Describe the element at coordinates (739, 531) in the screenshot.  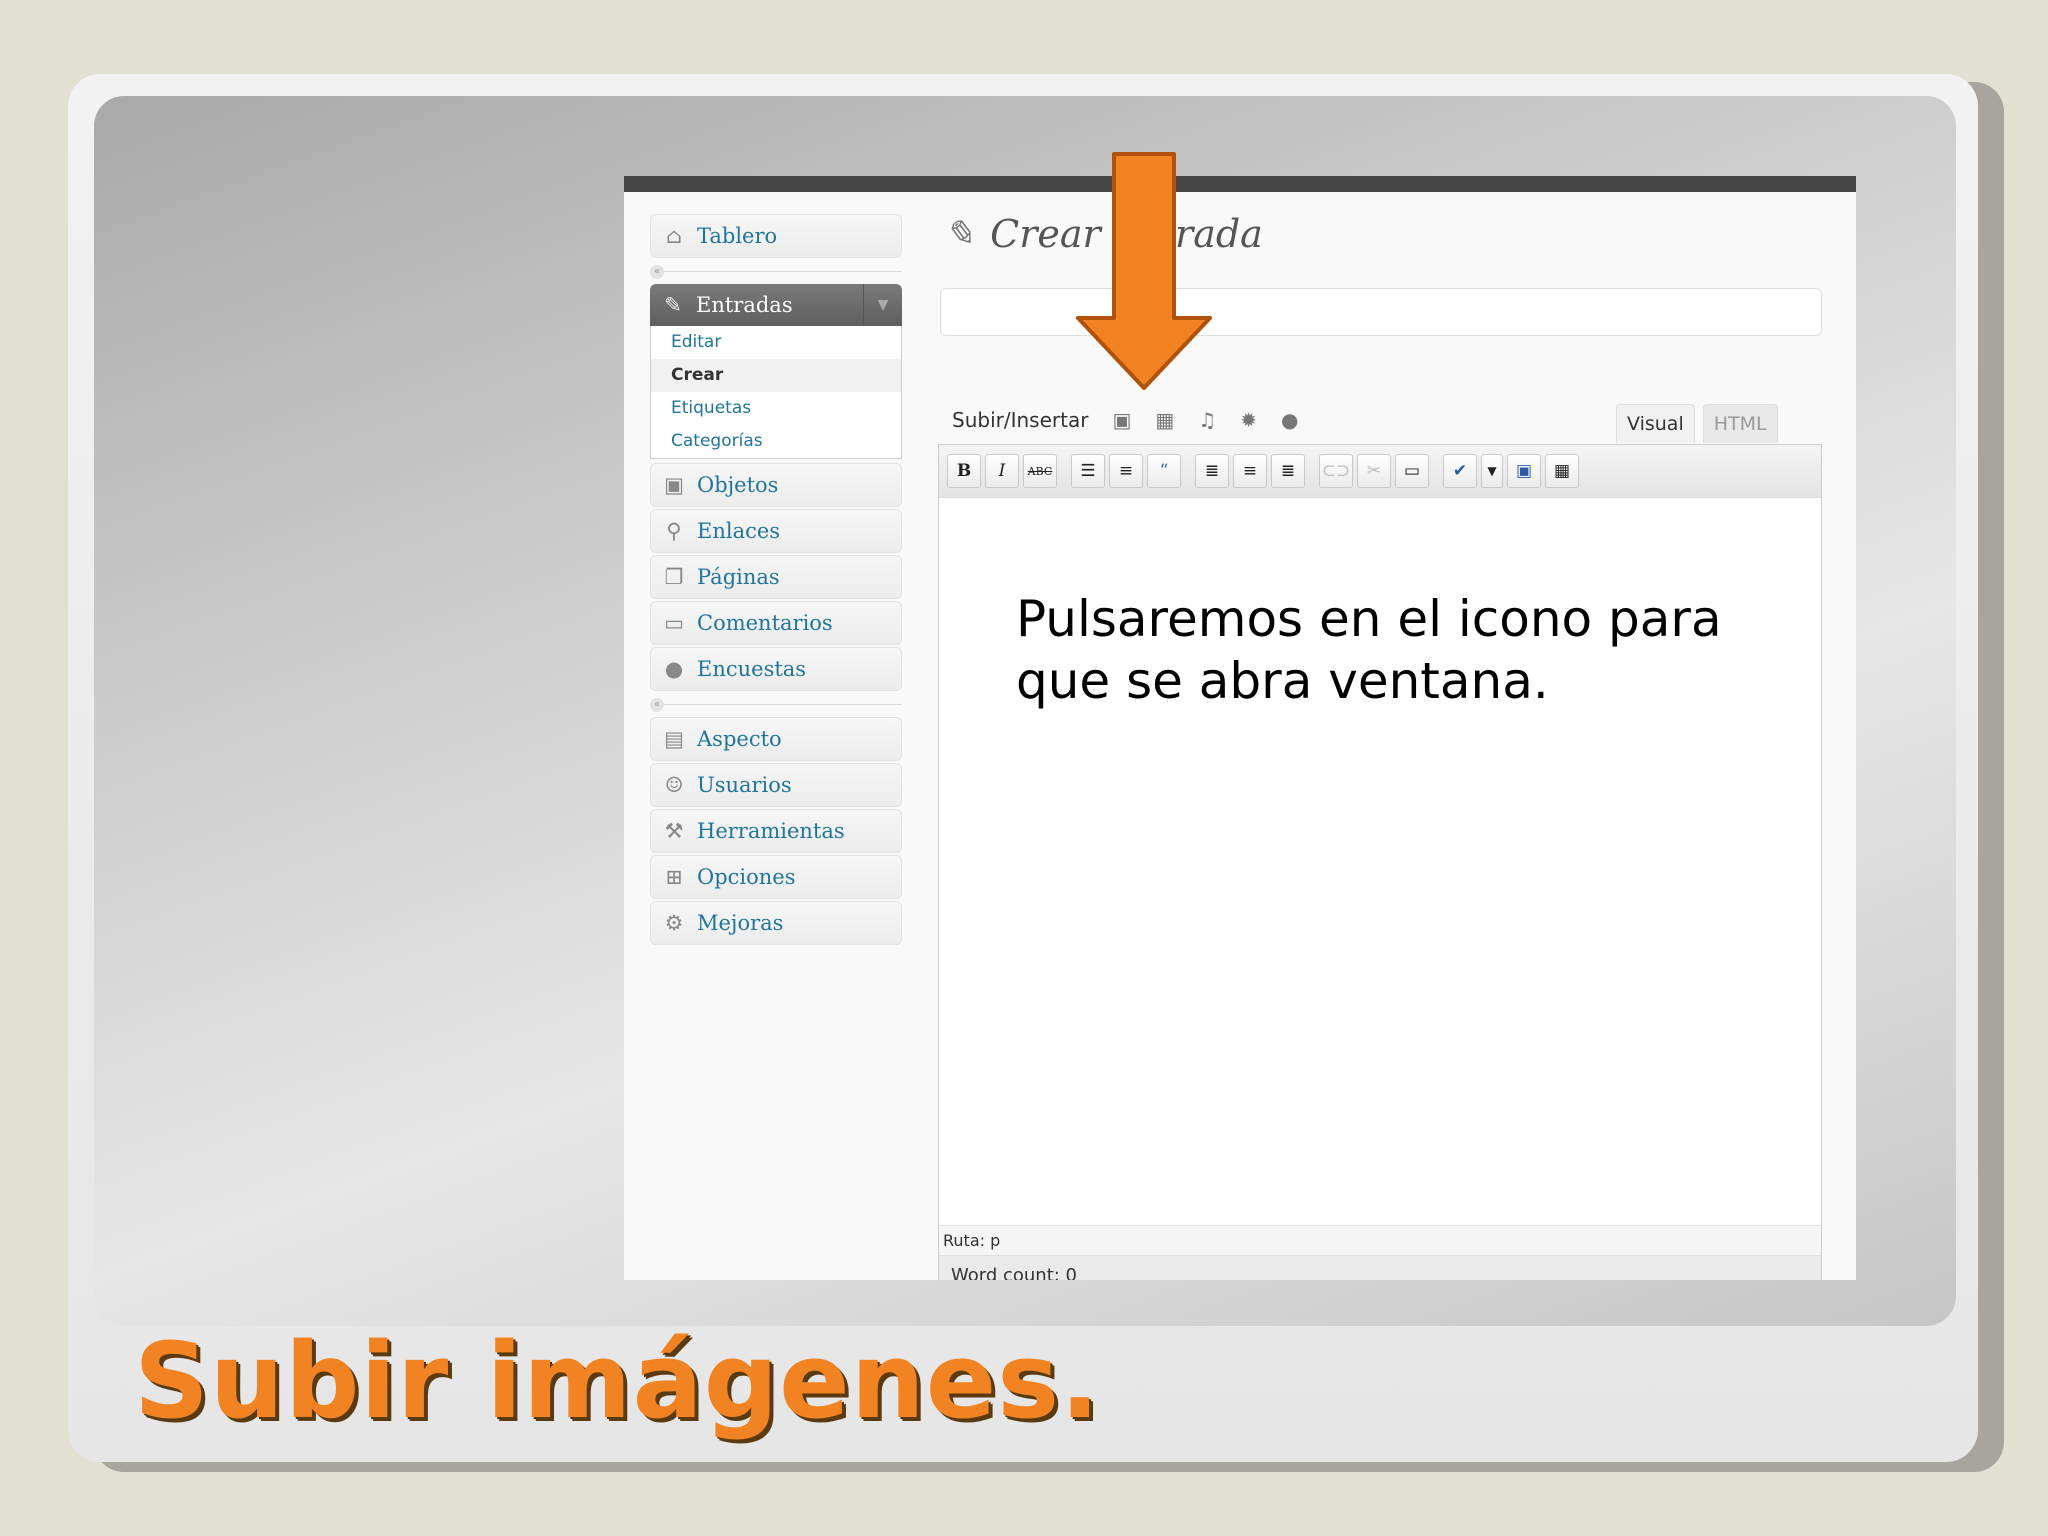
I see `menu-label: Enlaces` at that location.